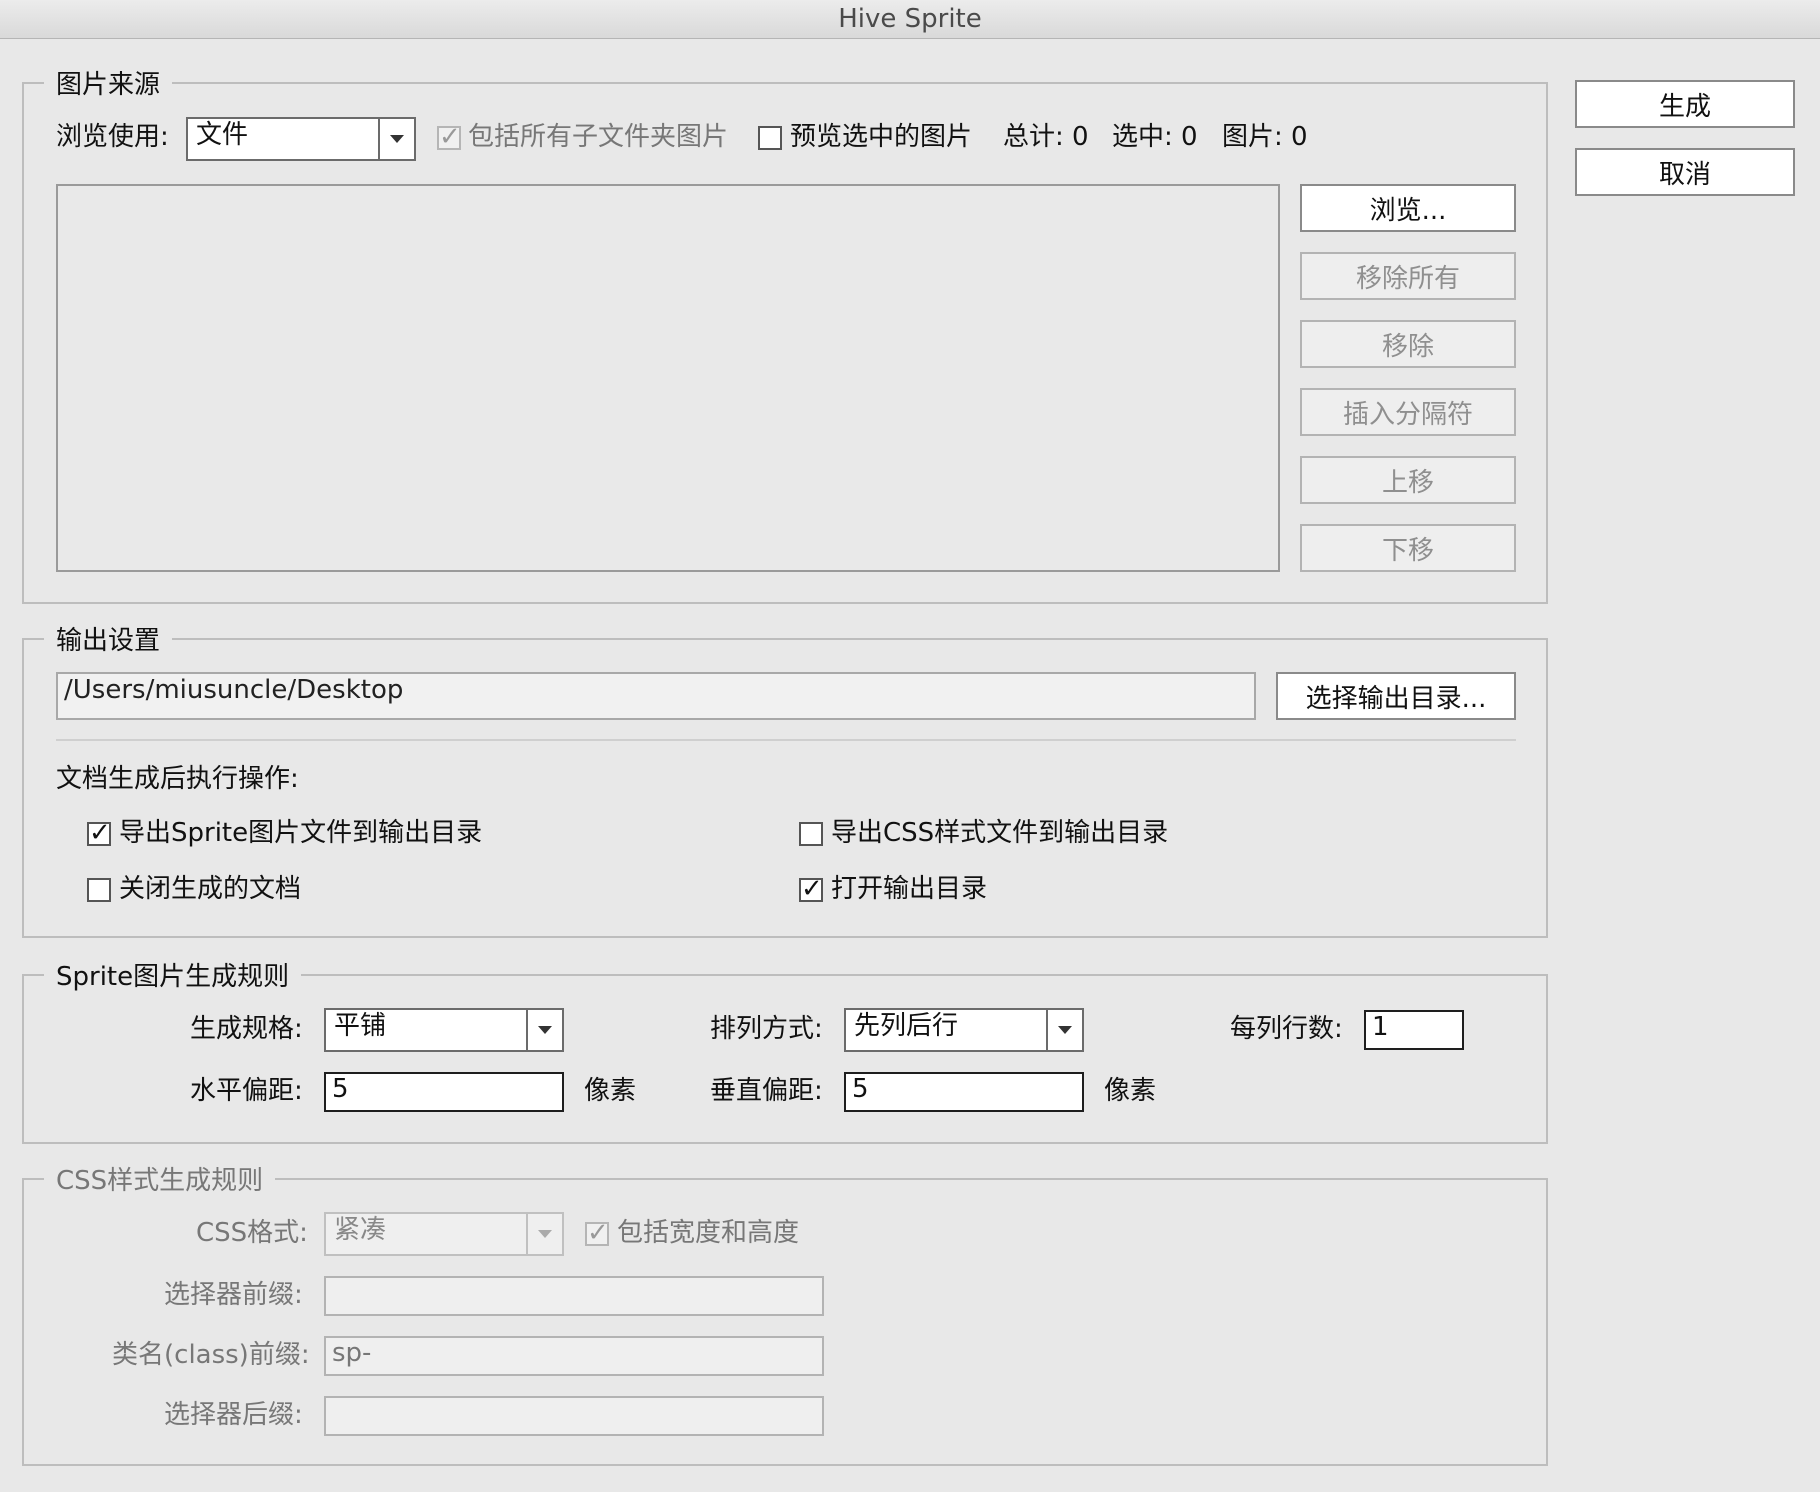 The height and width of the screenshot is (1492, 1820). What do you see at coordinates (108, 641) in the screenshot?
I see `output-settings-legend: 输出设置` at bounding box center [108, 641].